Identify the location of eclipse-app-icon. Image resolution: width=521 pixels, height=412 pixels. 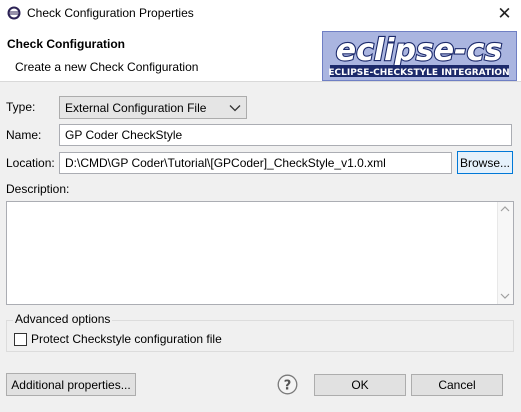
(14, 13).